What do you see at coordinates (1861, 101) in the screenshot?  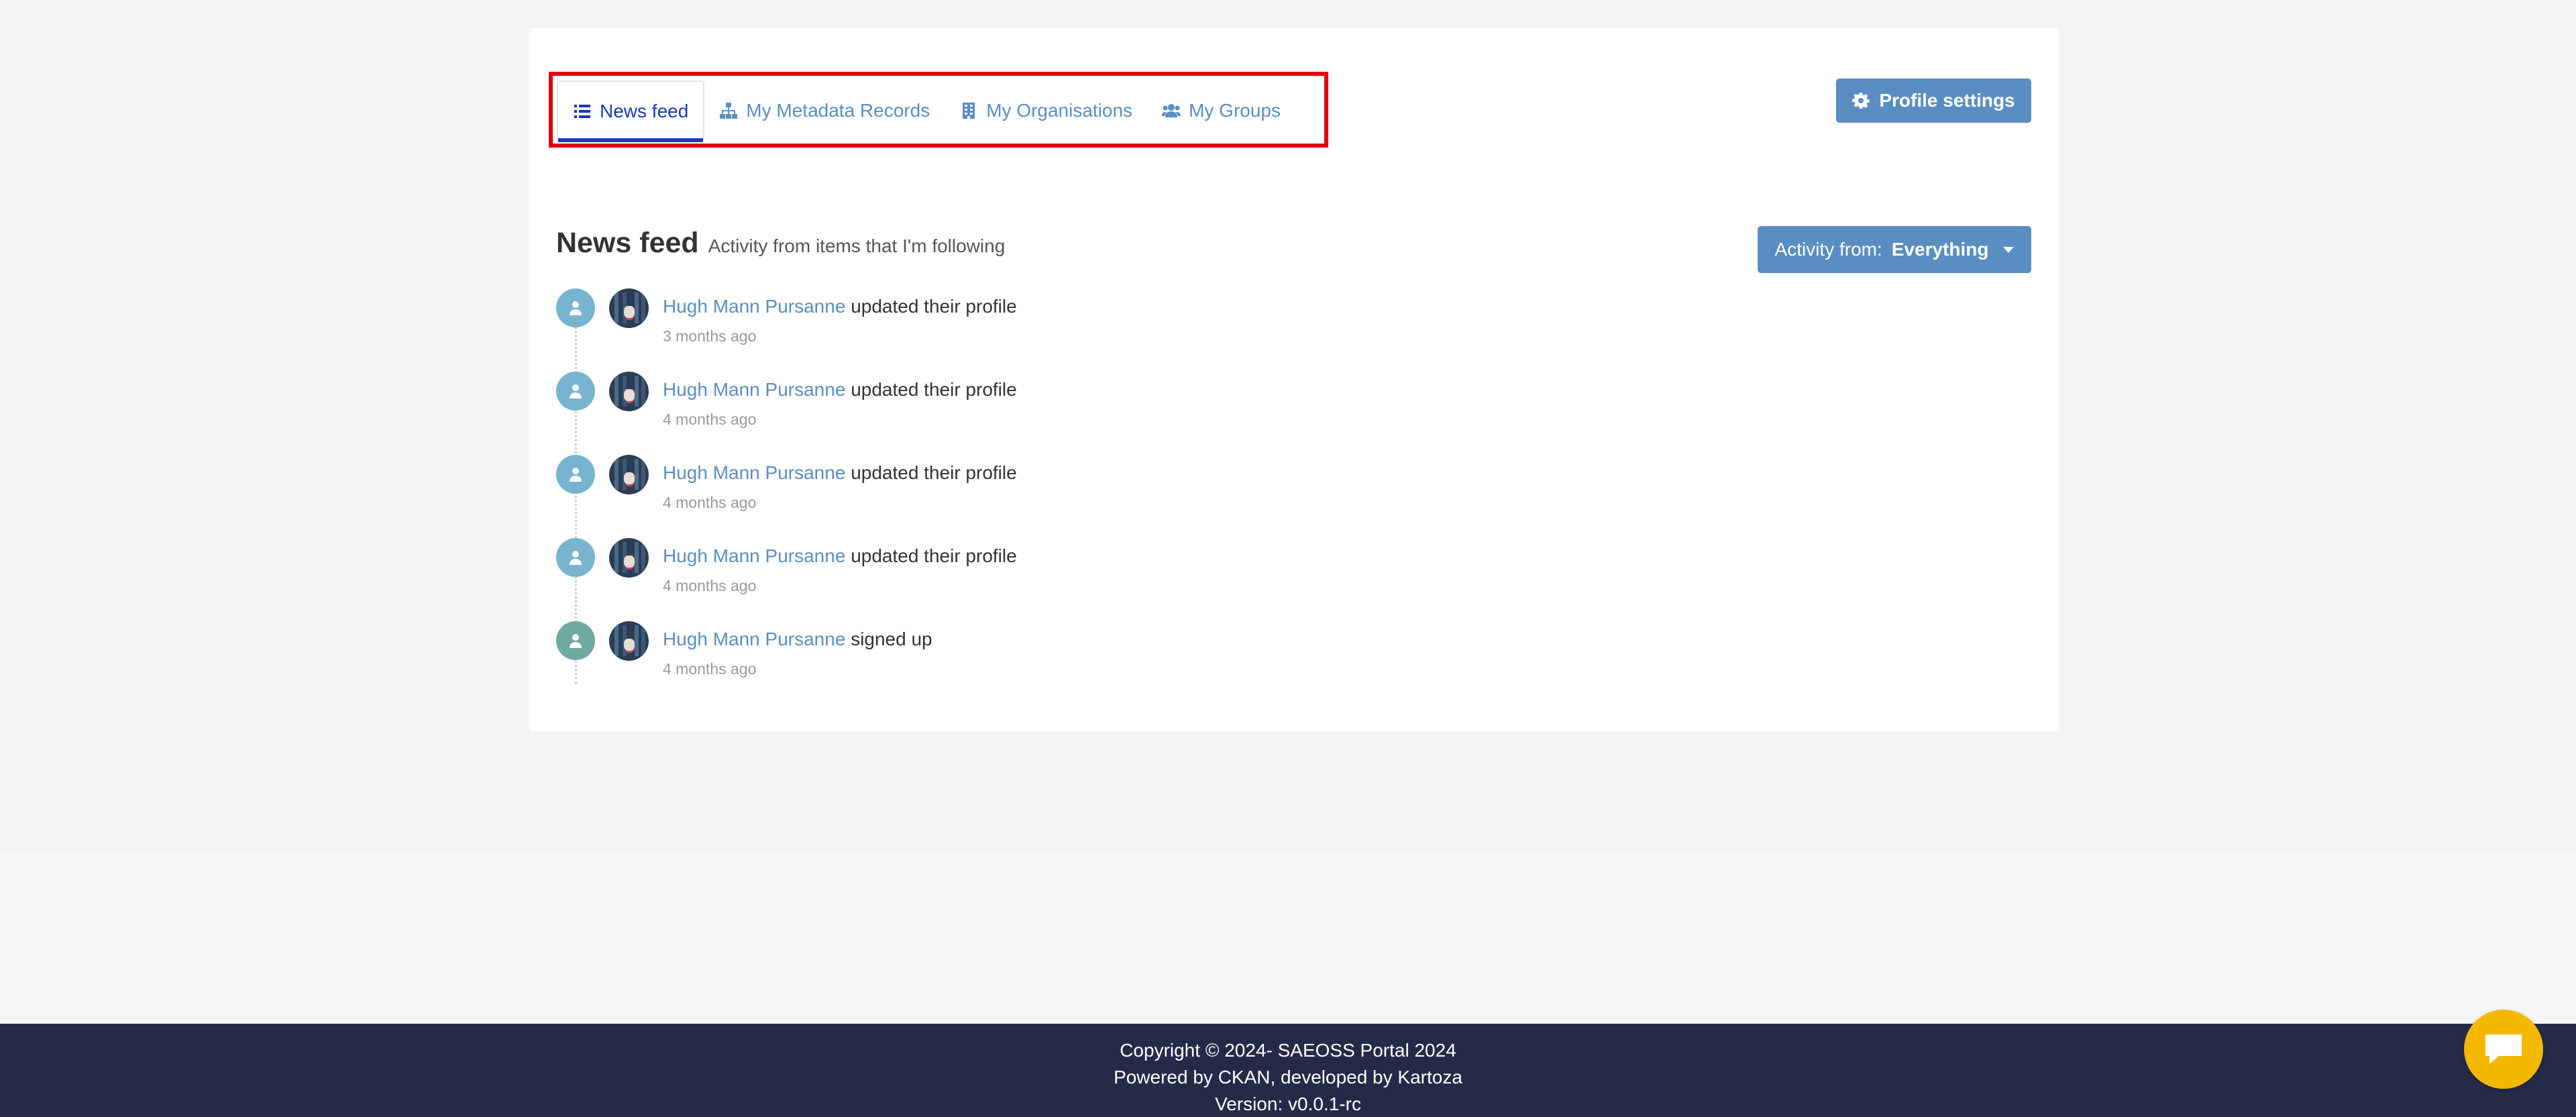 I see `gear-icon` at bounding box center [1861, 101].